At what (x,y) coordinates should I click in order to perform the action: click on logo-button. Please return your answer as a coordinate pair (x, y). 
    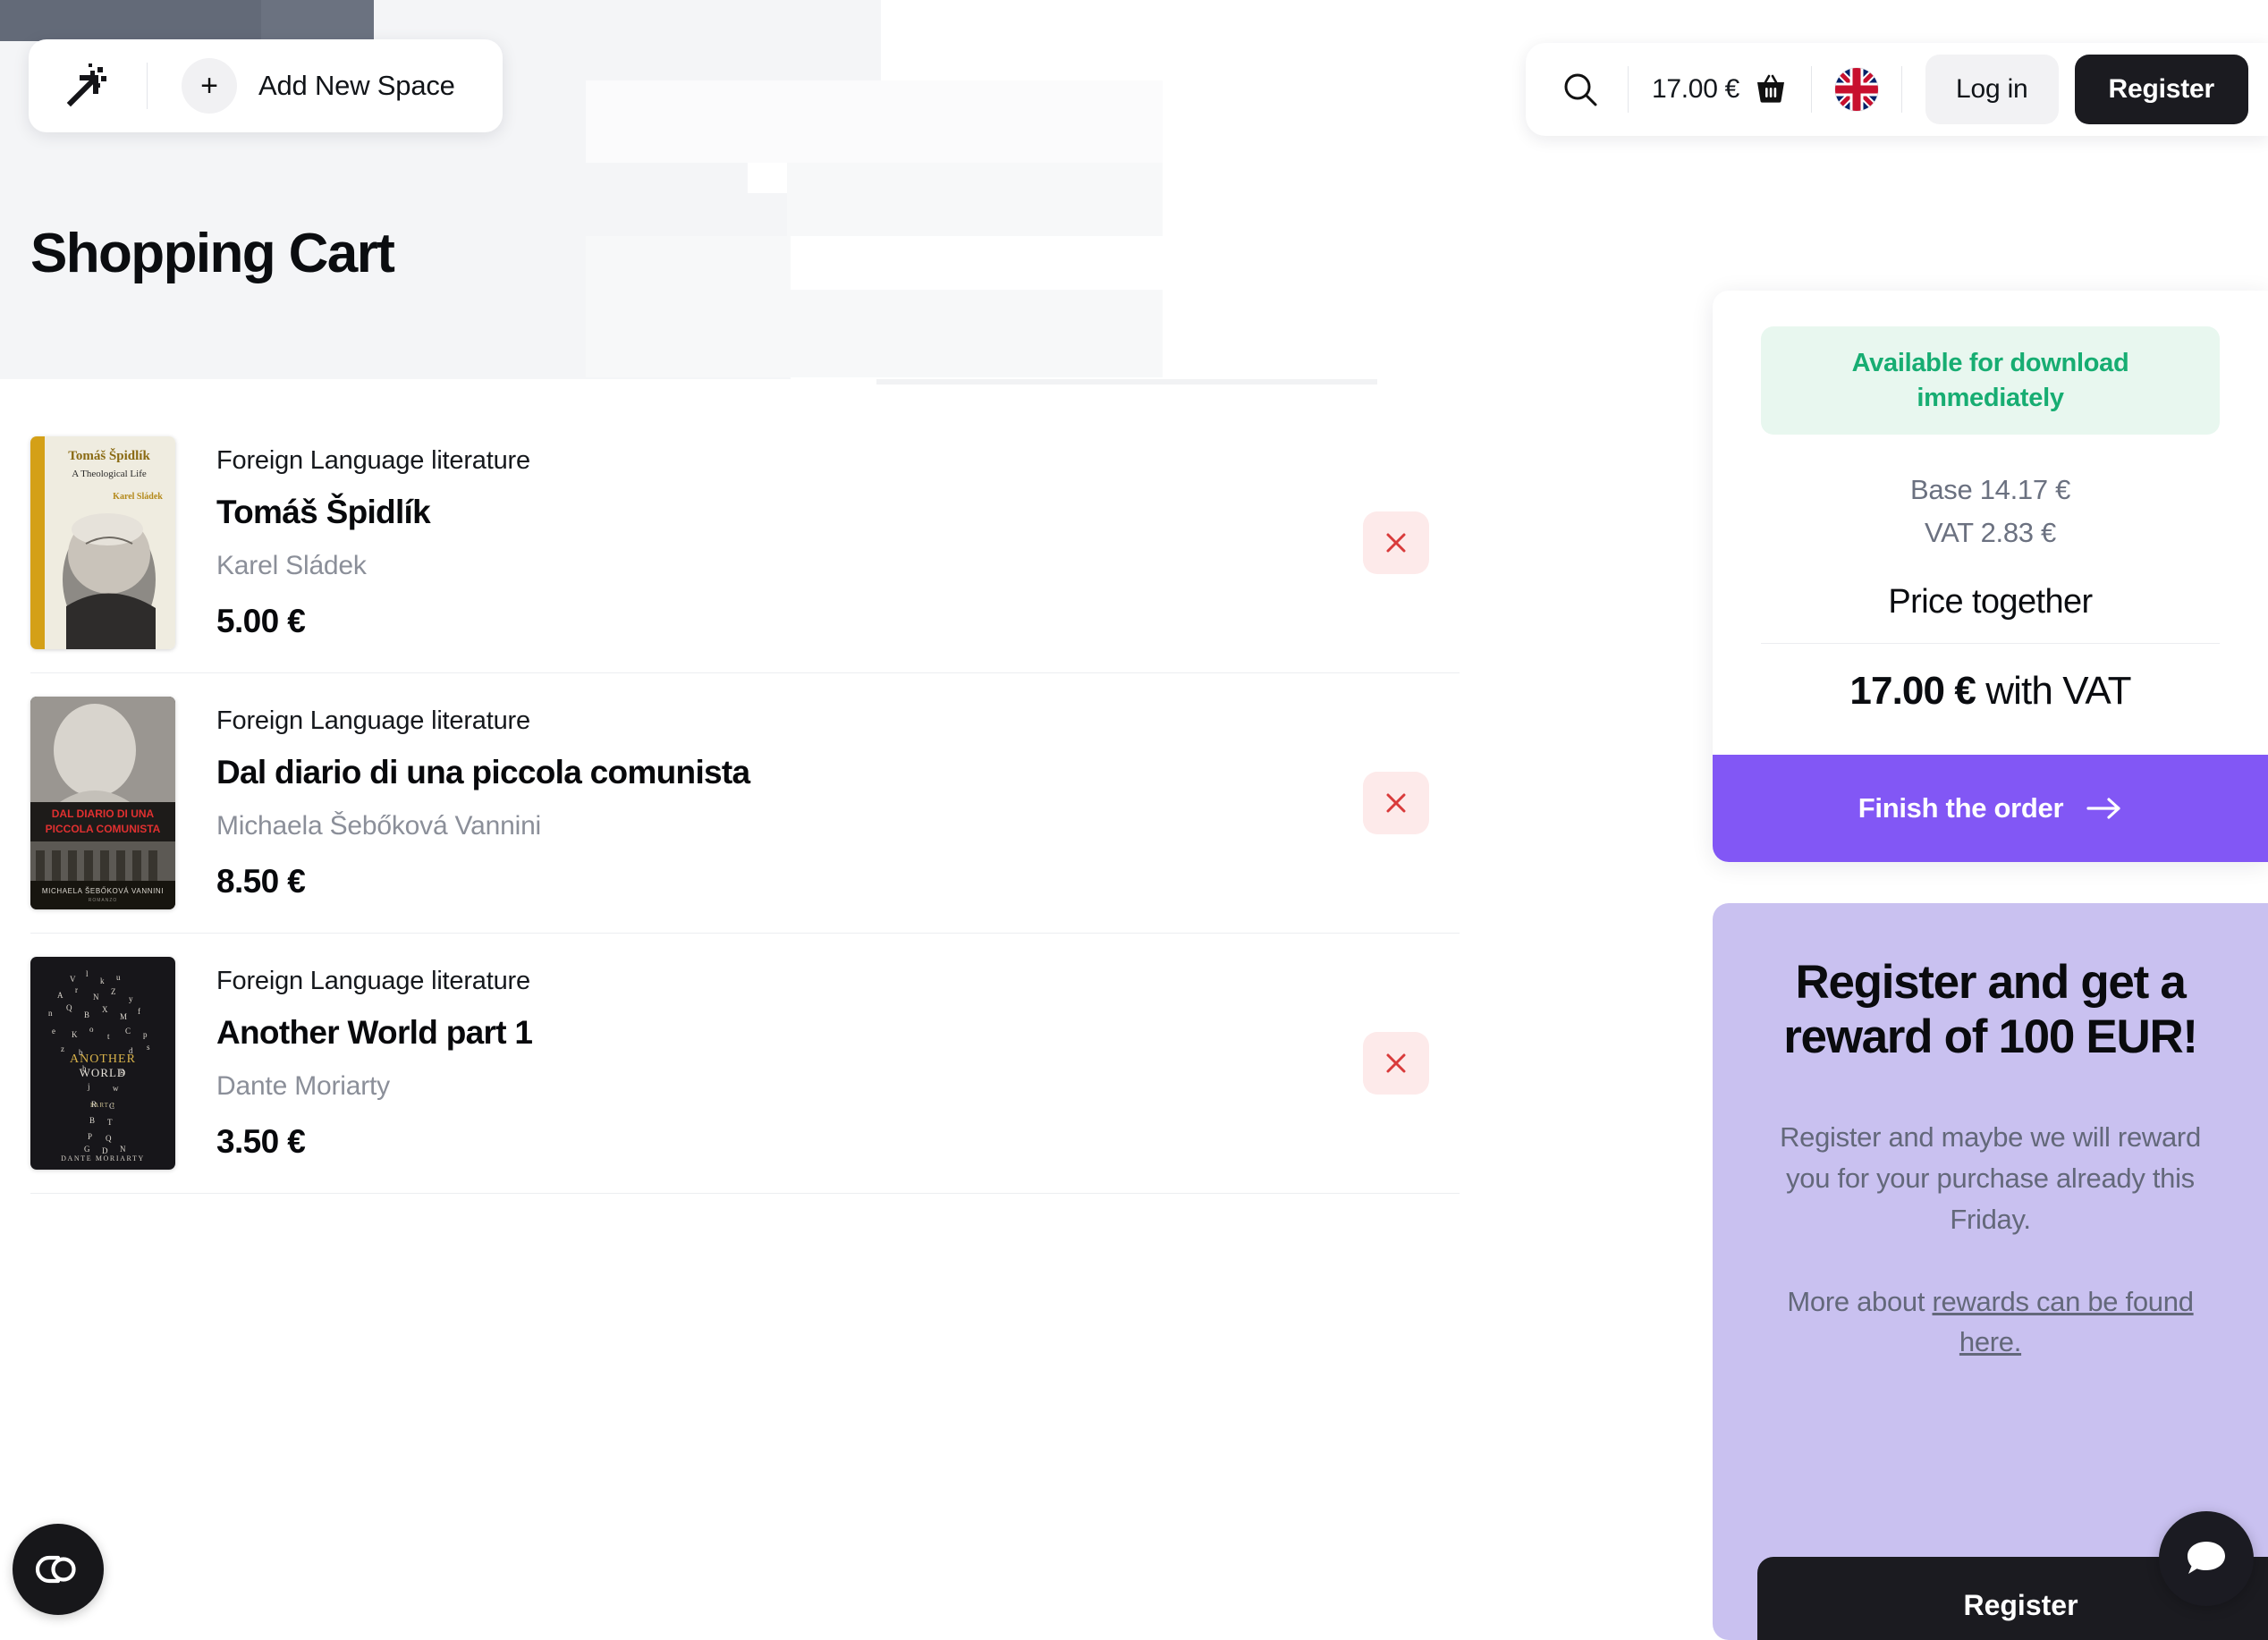
    Looking at the image, I should click on (88, 86).